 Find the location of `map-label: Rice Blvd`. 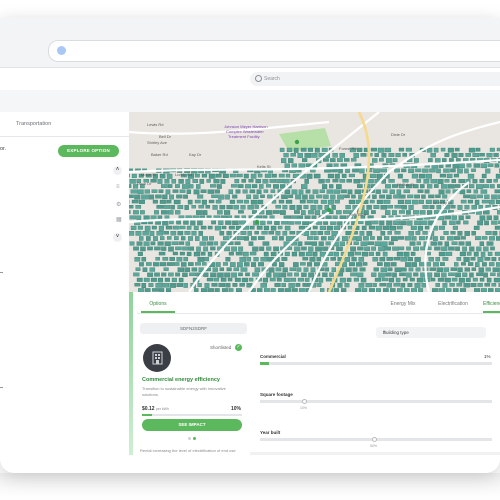

map-label: Rice Blvd is located at coordinates (357, 214).